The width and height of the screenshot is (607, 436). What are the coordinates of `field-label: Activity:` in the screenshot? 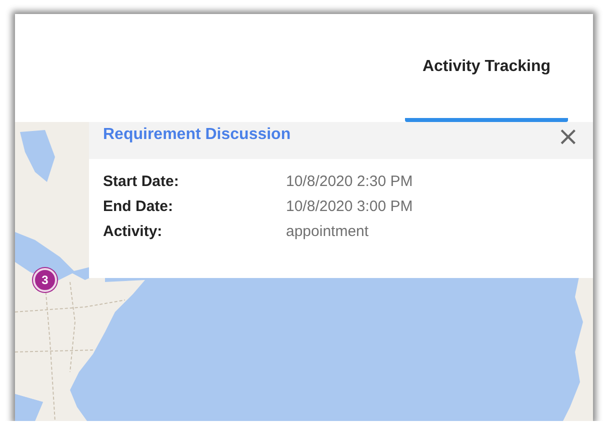 It's located at (133, 231).